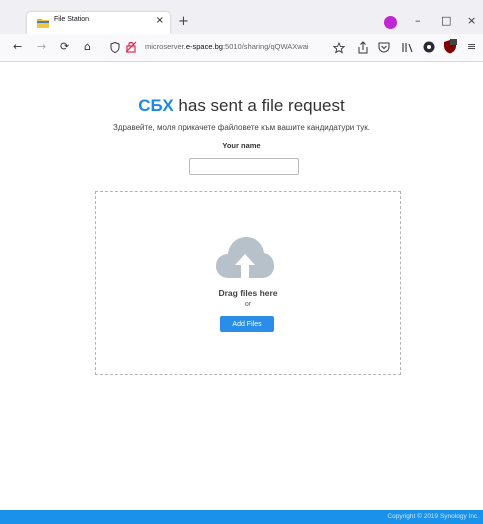 The image size is (483, 524). What do you see at coordinates (98, 23) in the screenshot?
I see `browser-tab: File Station ×` at bounding box center [98, 23].